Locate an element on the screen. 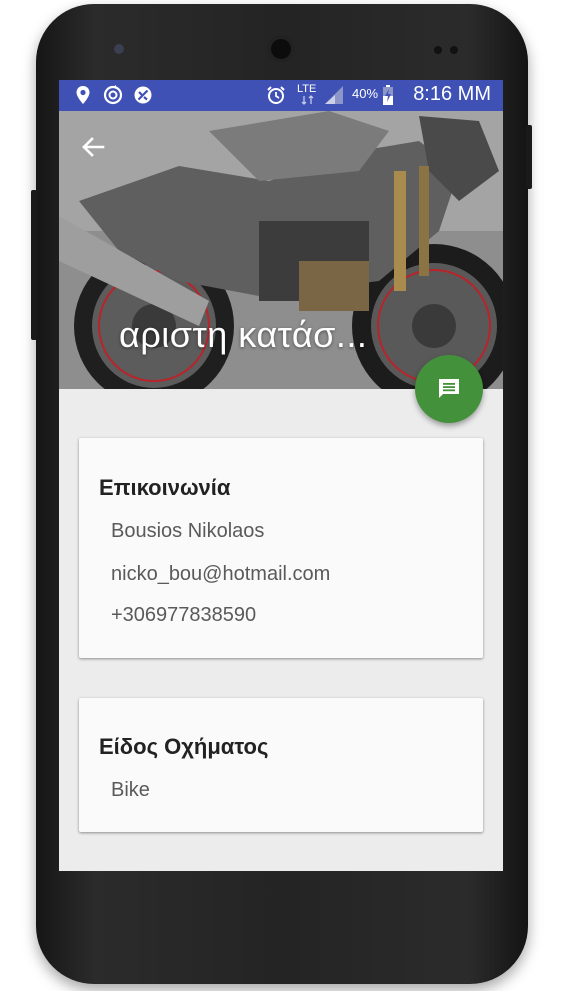  signal-icon is located at coordinates (334, 95).